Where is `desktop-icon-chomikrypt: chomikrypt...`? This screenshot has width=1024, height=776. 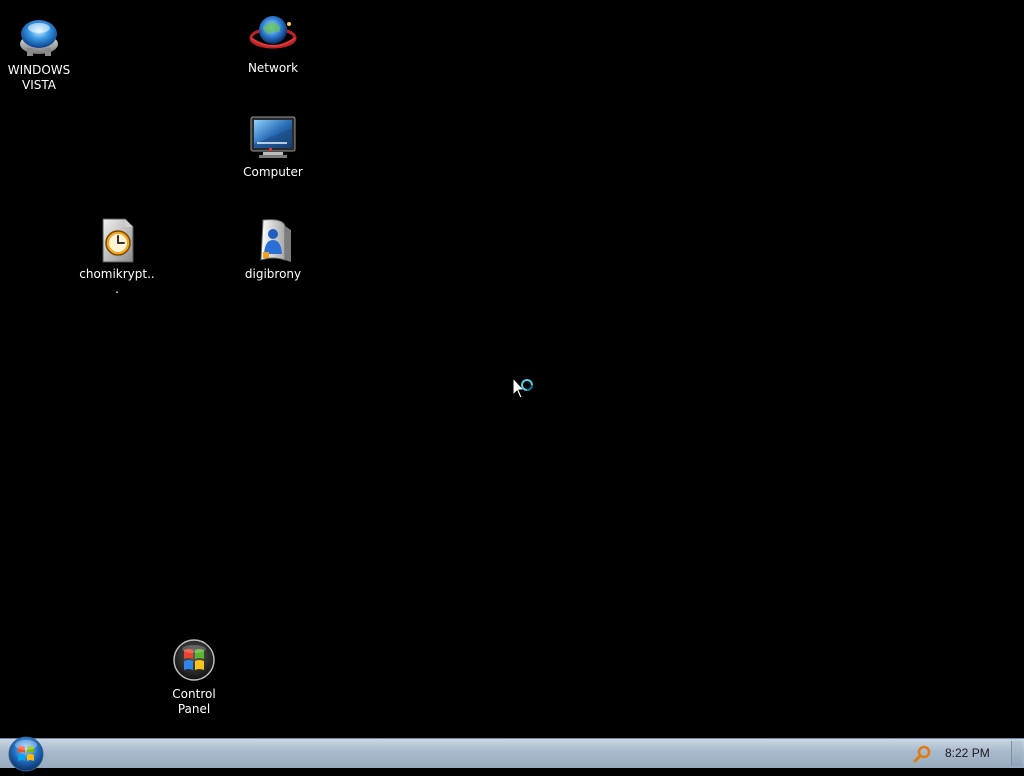
desktop-icon-chomikrypt: chomikrypt... is located at coordinates (117, 256).